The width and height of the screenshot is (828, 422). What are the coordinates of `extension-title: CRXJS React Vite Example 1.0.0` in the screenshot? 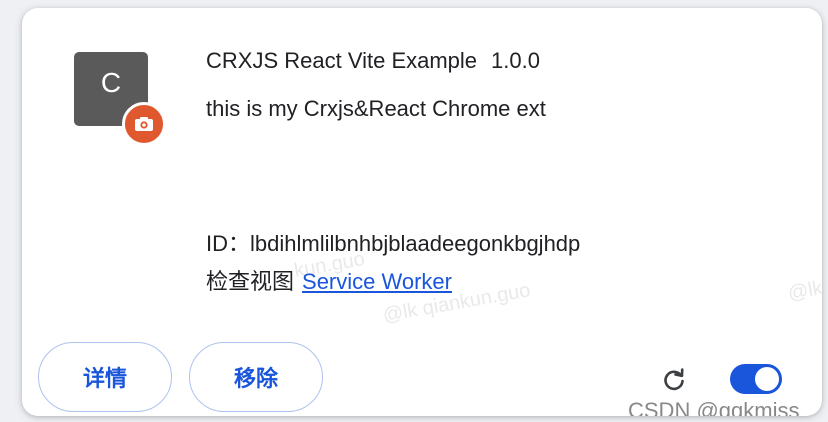 It's located at (373, 61).